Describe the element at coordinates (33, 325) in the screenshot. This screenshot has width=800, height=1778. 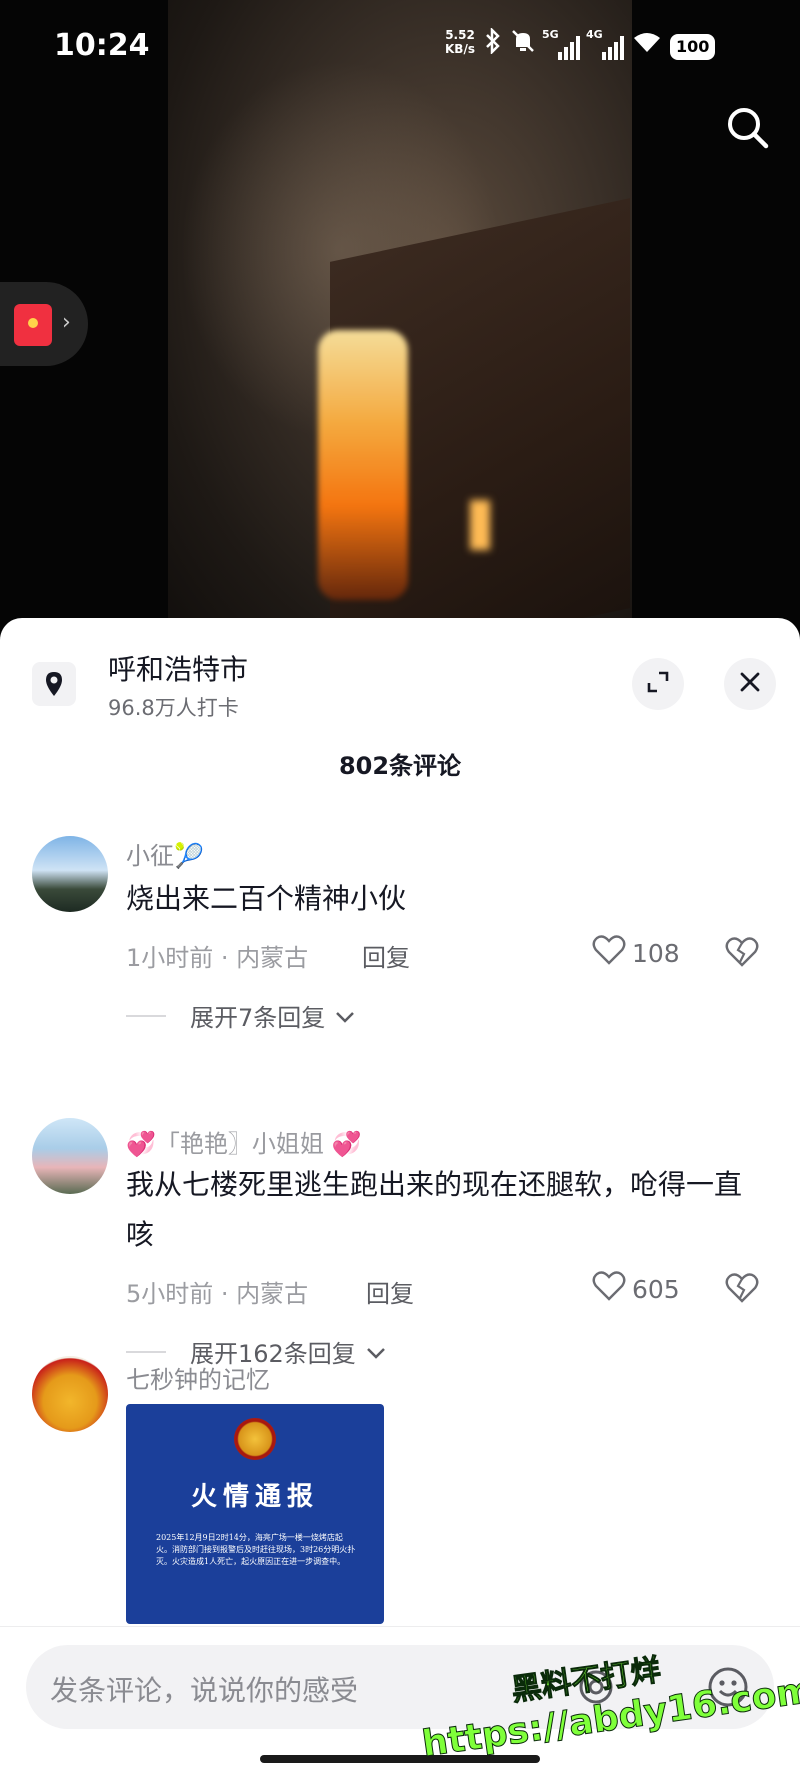
I see `red-envelope-icon` at that location.